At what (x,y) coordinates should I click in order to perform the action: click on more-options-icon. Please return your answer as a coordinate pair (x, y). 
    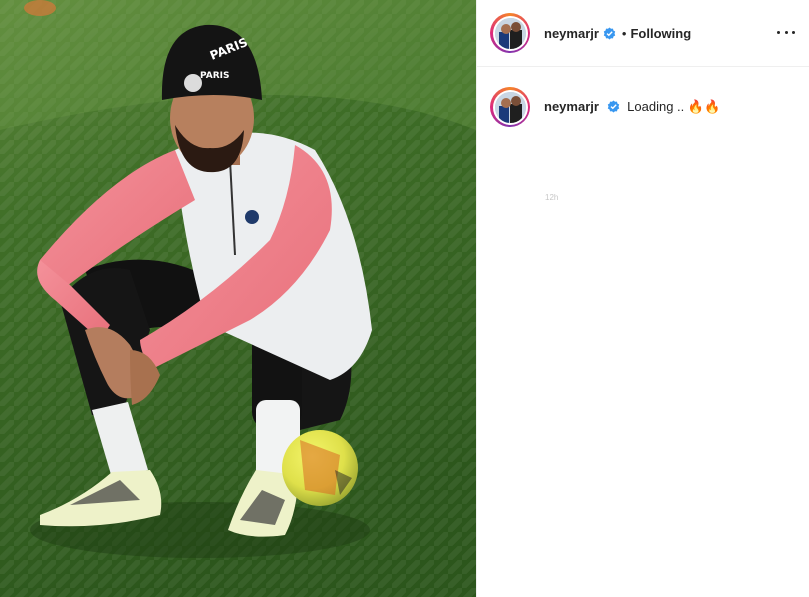
    Looking at the image, I should click on (786, 32).